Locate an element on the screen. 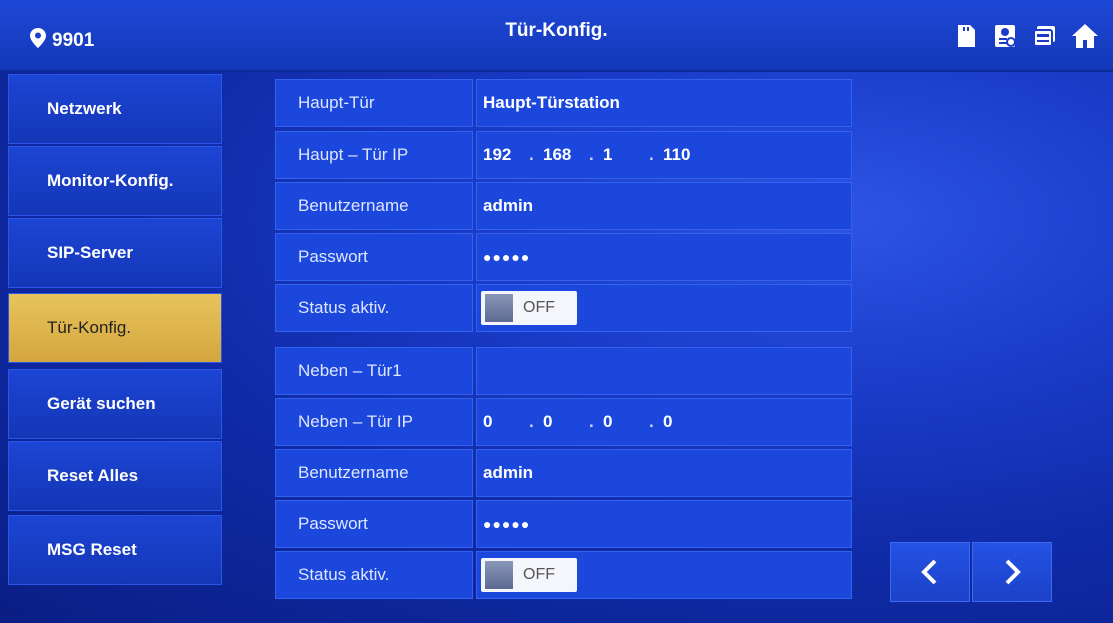 The image size is (1113, 623). sidebar-item-label: SIP-Server is located at coordinates (90, 252).